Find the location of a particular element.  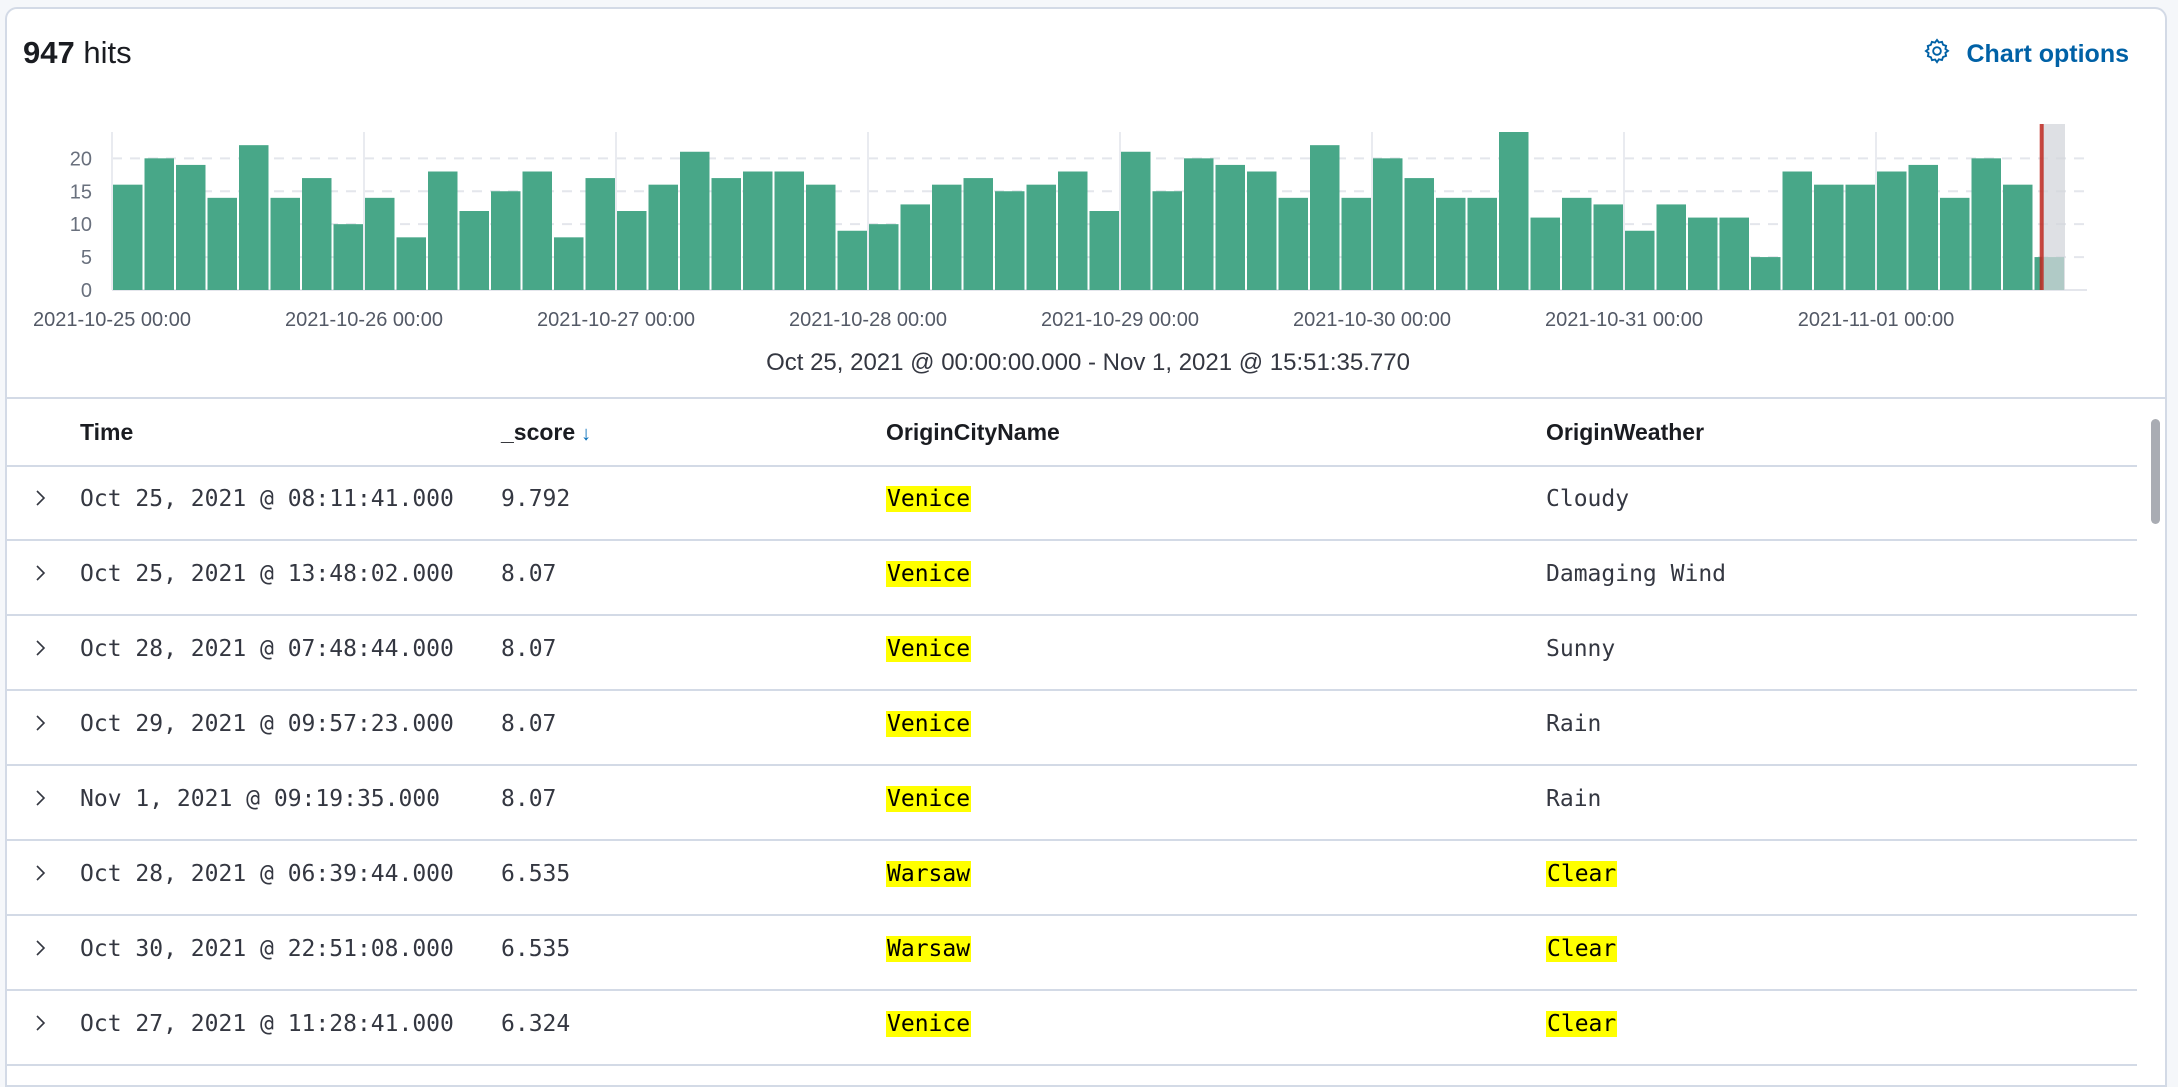

cell-originweather: Sunny is located at coordinates (1581, 649).